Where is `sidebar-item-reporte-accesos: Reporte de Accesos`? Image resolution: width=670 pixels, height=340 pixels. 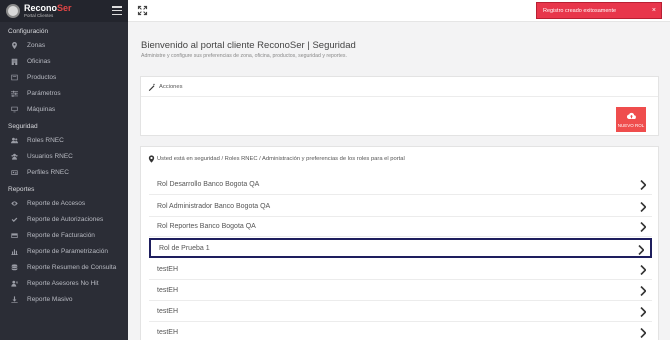 sidebar-item-reporte-accesos: Reporte de Accesos is located at coordinates (64, 203).